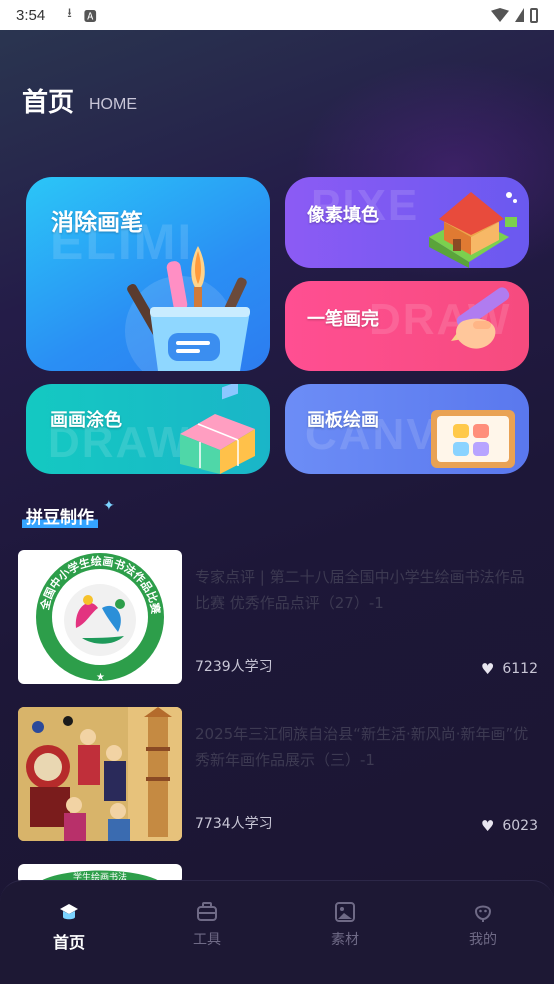 This screenshot has width=554, height=984. Describe the element at coordinates (69, 927) in the screenshot. I see `nav-home: 首页` at that location.